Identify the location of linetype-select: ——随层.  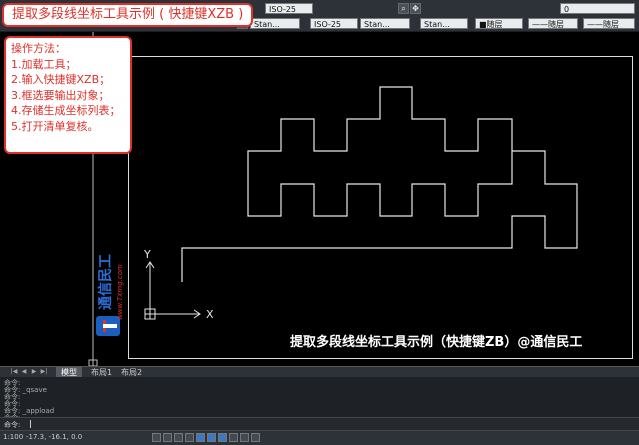
(553, 23).